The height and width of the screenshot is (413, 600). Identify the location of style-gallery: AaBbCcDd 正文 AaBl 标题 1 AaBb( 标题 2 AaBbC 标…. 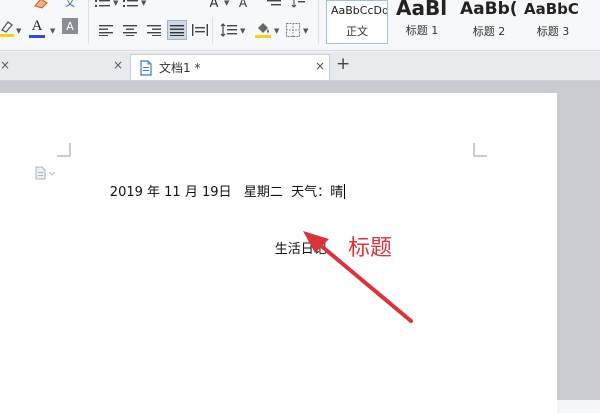
(461, 24).